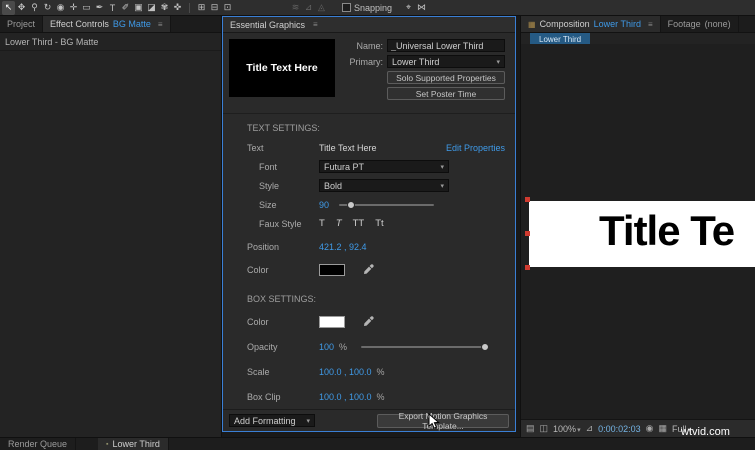 Image resolution: width=755 pixels, height=450 pixels. What do you see at coordinates (667, 231) in the screenshot?
I see `lower-third-title-text: Title Te` at bounding box center [667, 231].